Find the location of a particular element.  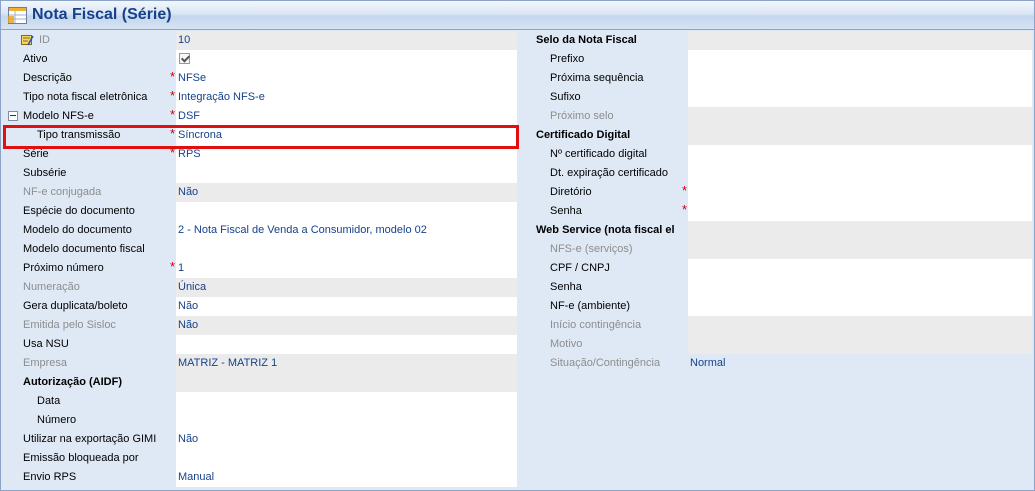

collapse-icon is located at coordinates (13, 116).